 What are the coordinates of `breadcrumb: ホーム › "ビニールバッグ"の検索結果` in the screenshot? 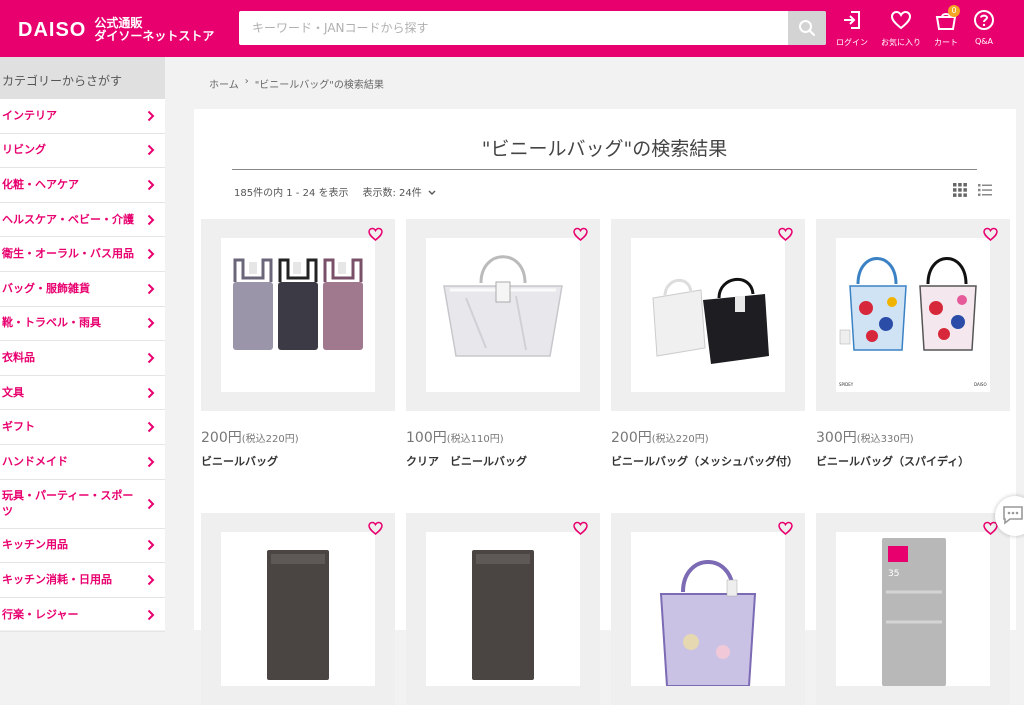 It's located at (296, 83).